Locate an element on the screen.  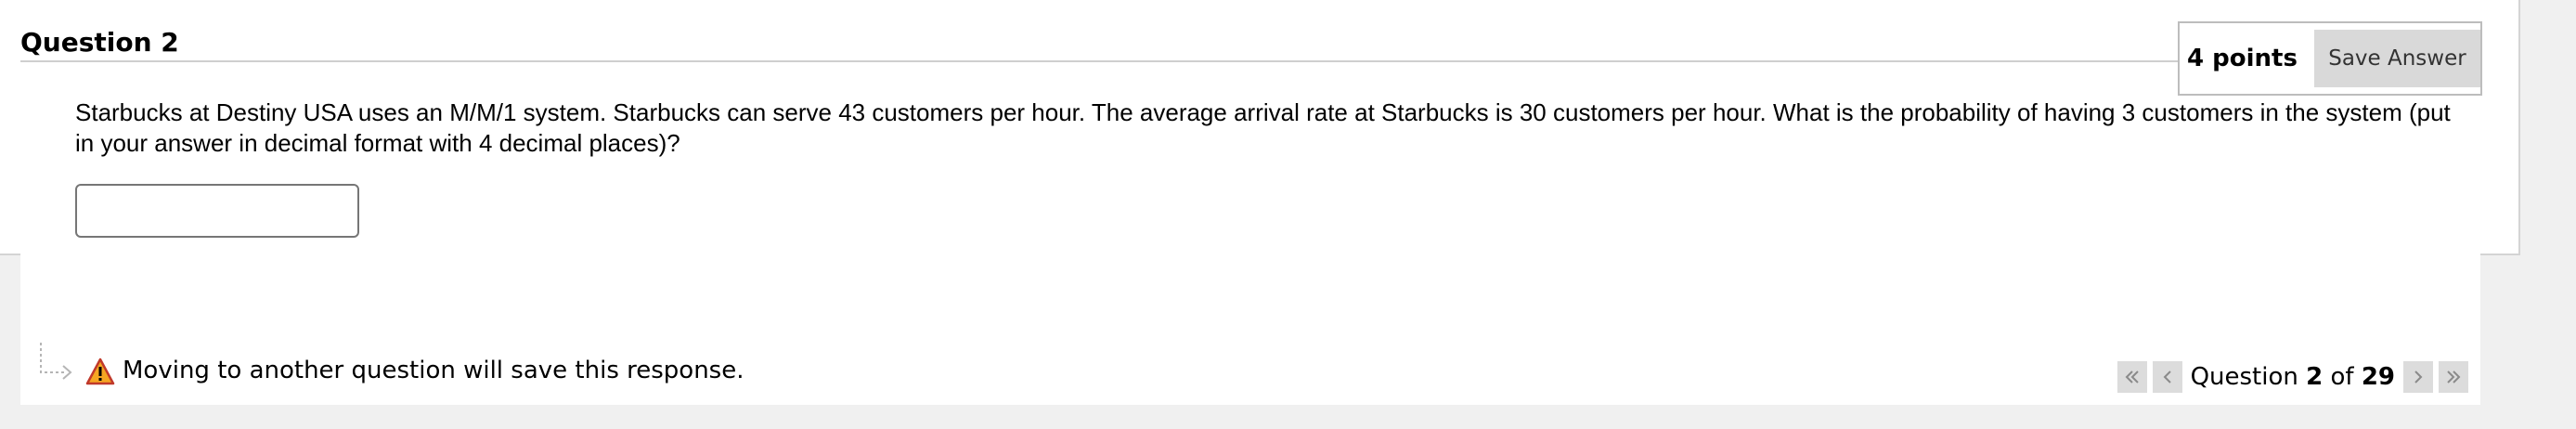
corner-arrow-icon is located at coordinates (56, 361).